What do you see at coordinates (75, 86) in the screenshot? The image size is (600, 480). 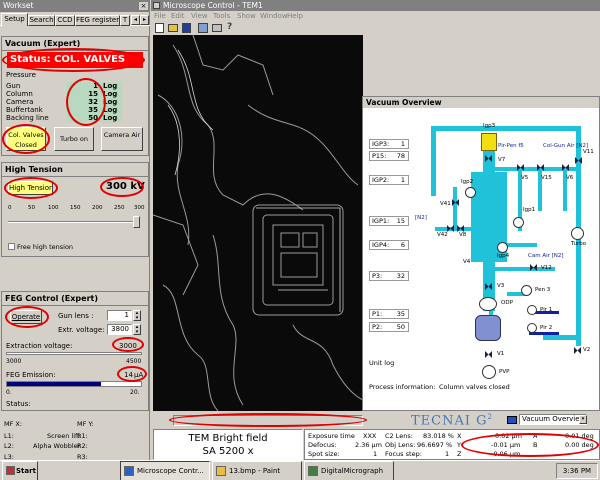 I see `table-row: Gun 1 Log` at bounding box center [75, 86].